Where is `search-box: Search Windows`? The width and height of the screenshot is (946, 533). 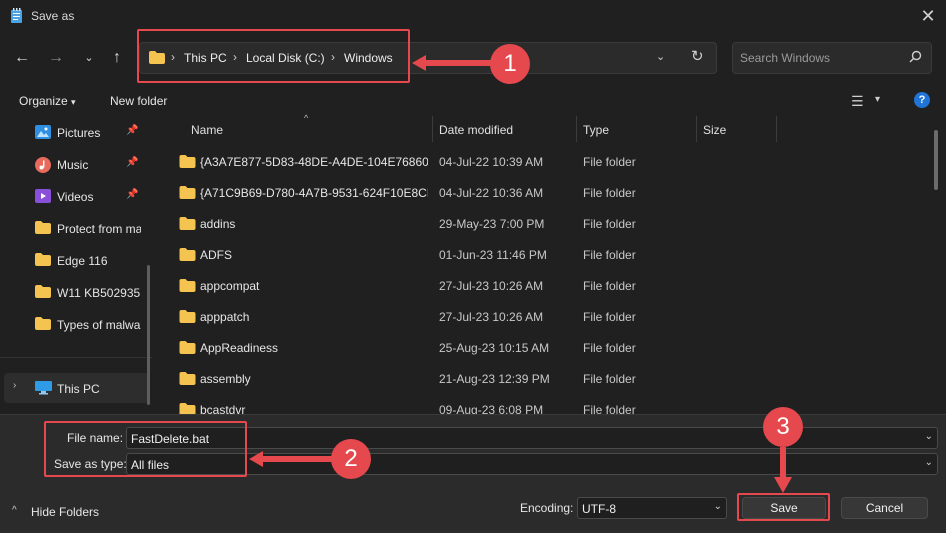 search-box: Search Windows is located at coordinates (832, 58).